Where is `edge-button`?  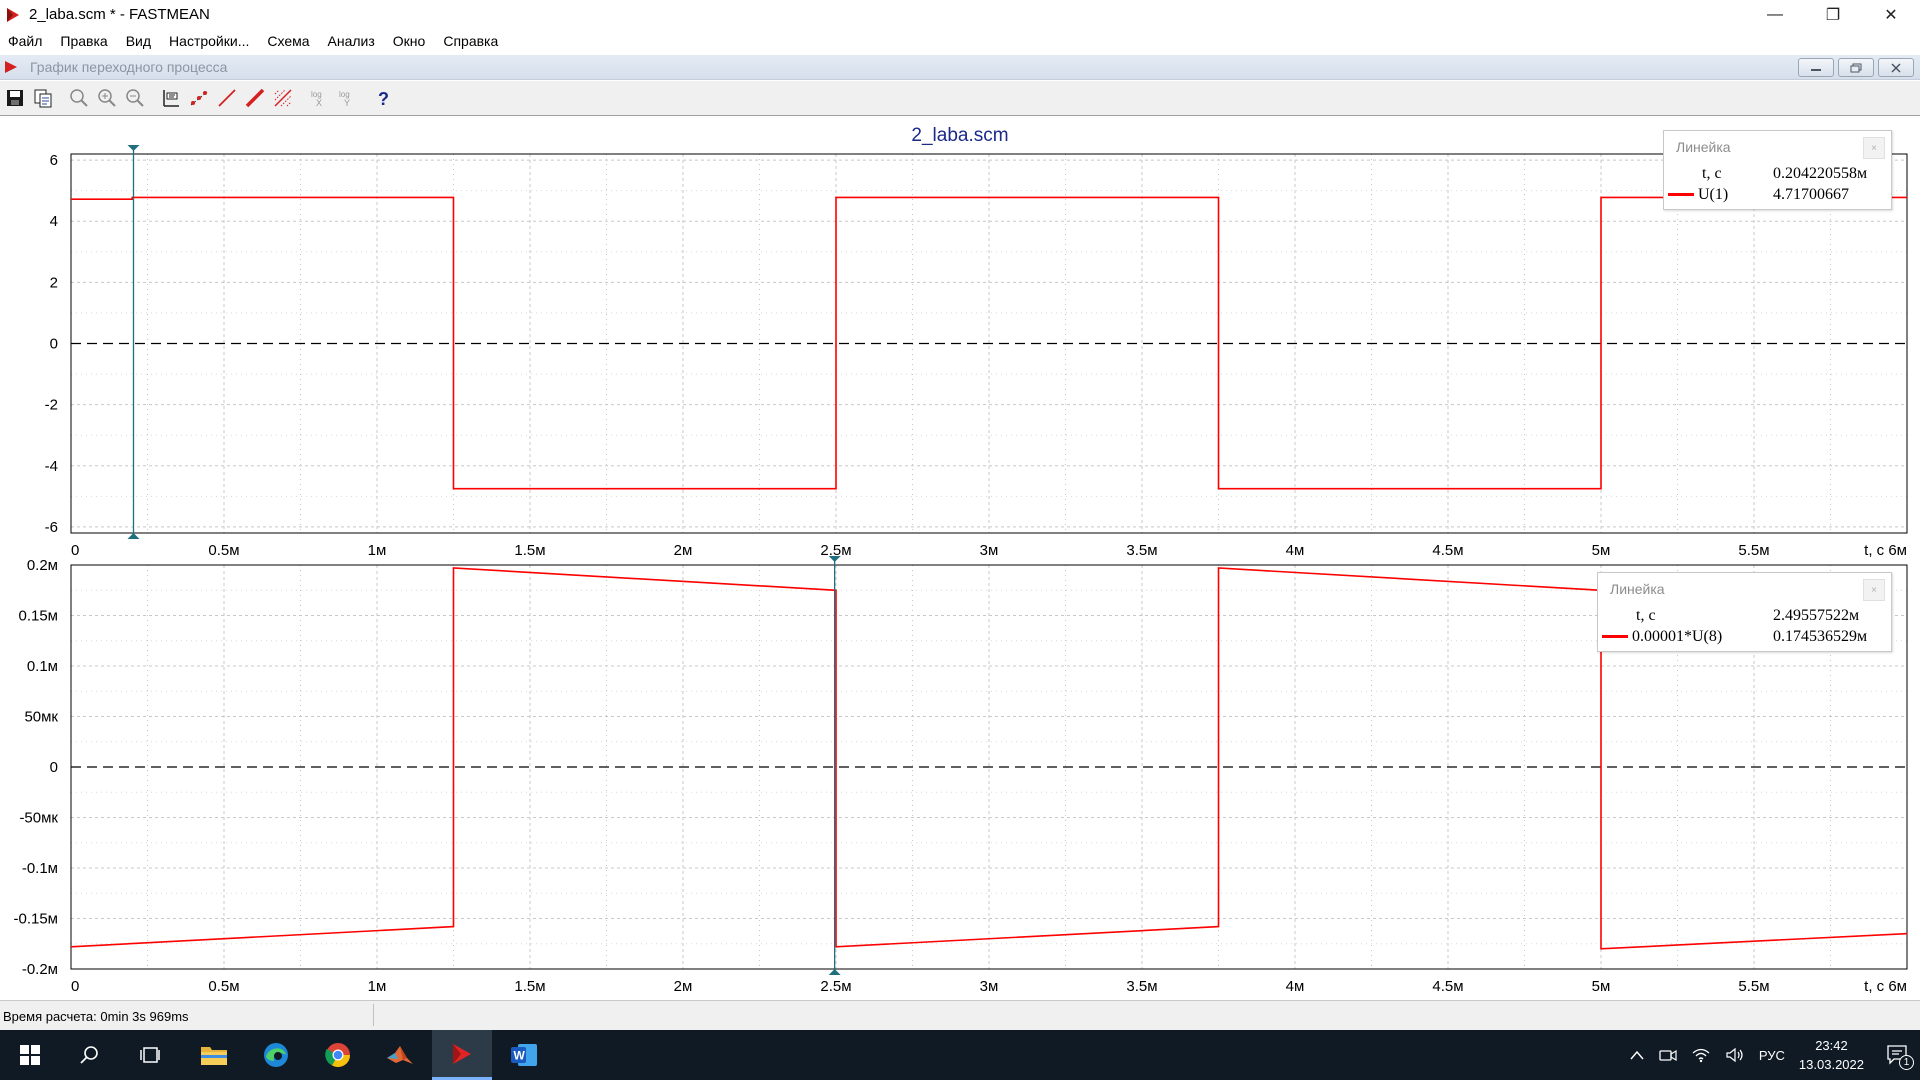 edge-button is located at coordinates (276, 1055).